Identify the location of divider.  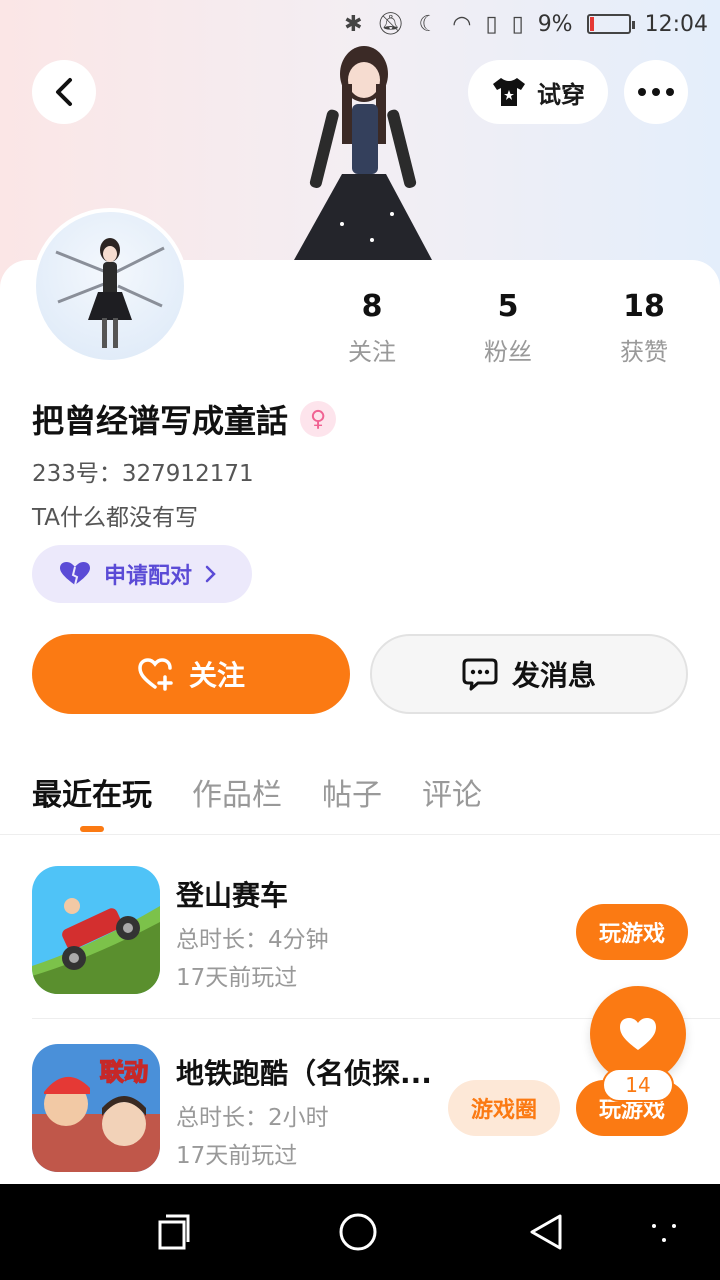
(360, 834).